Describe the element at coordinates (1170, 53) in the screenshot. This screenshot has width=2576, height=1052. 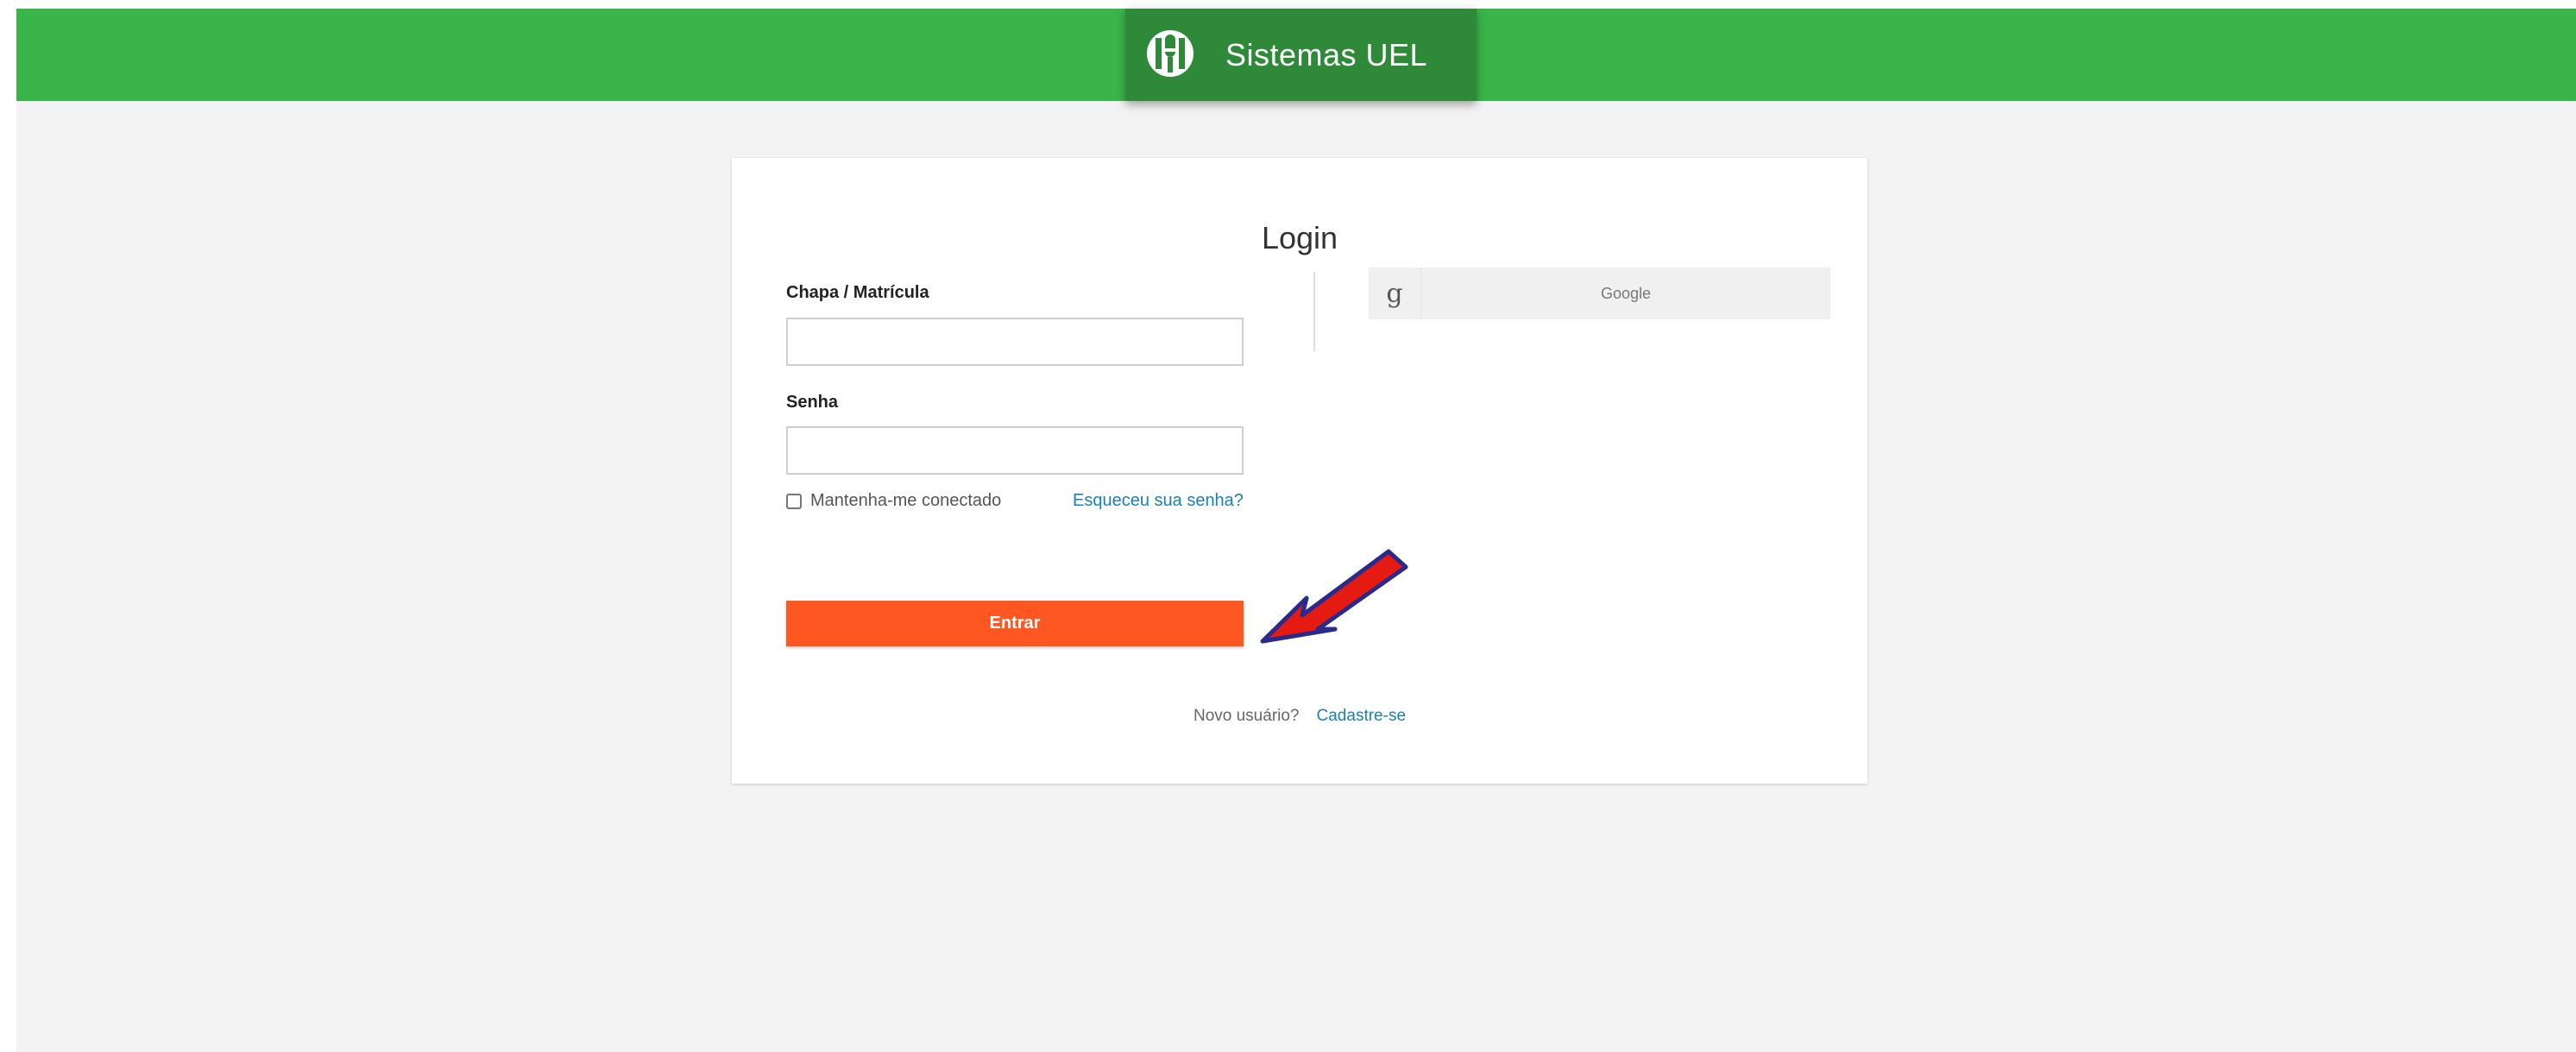
I see `uel-logo-icon` at that location.